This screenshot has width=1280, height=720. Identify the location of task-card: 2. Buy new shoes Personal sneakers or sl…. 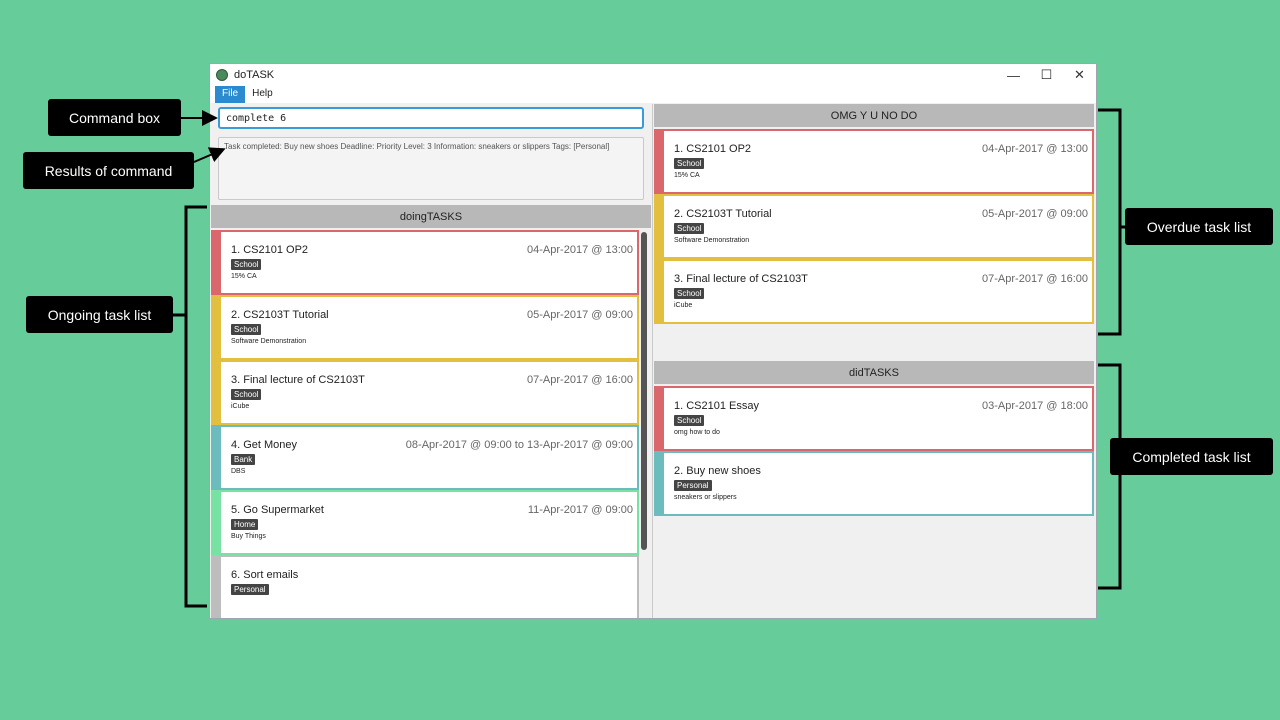
(874, 483).